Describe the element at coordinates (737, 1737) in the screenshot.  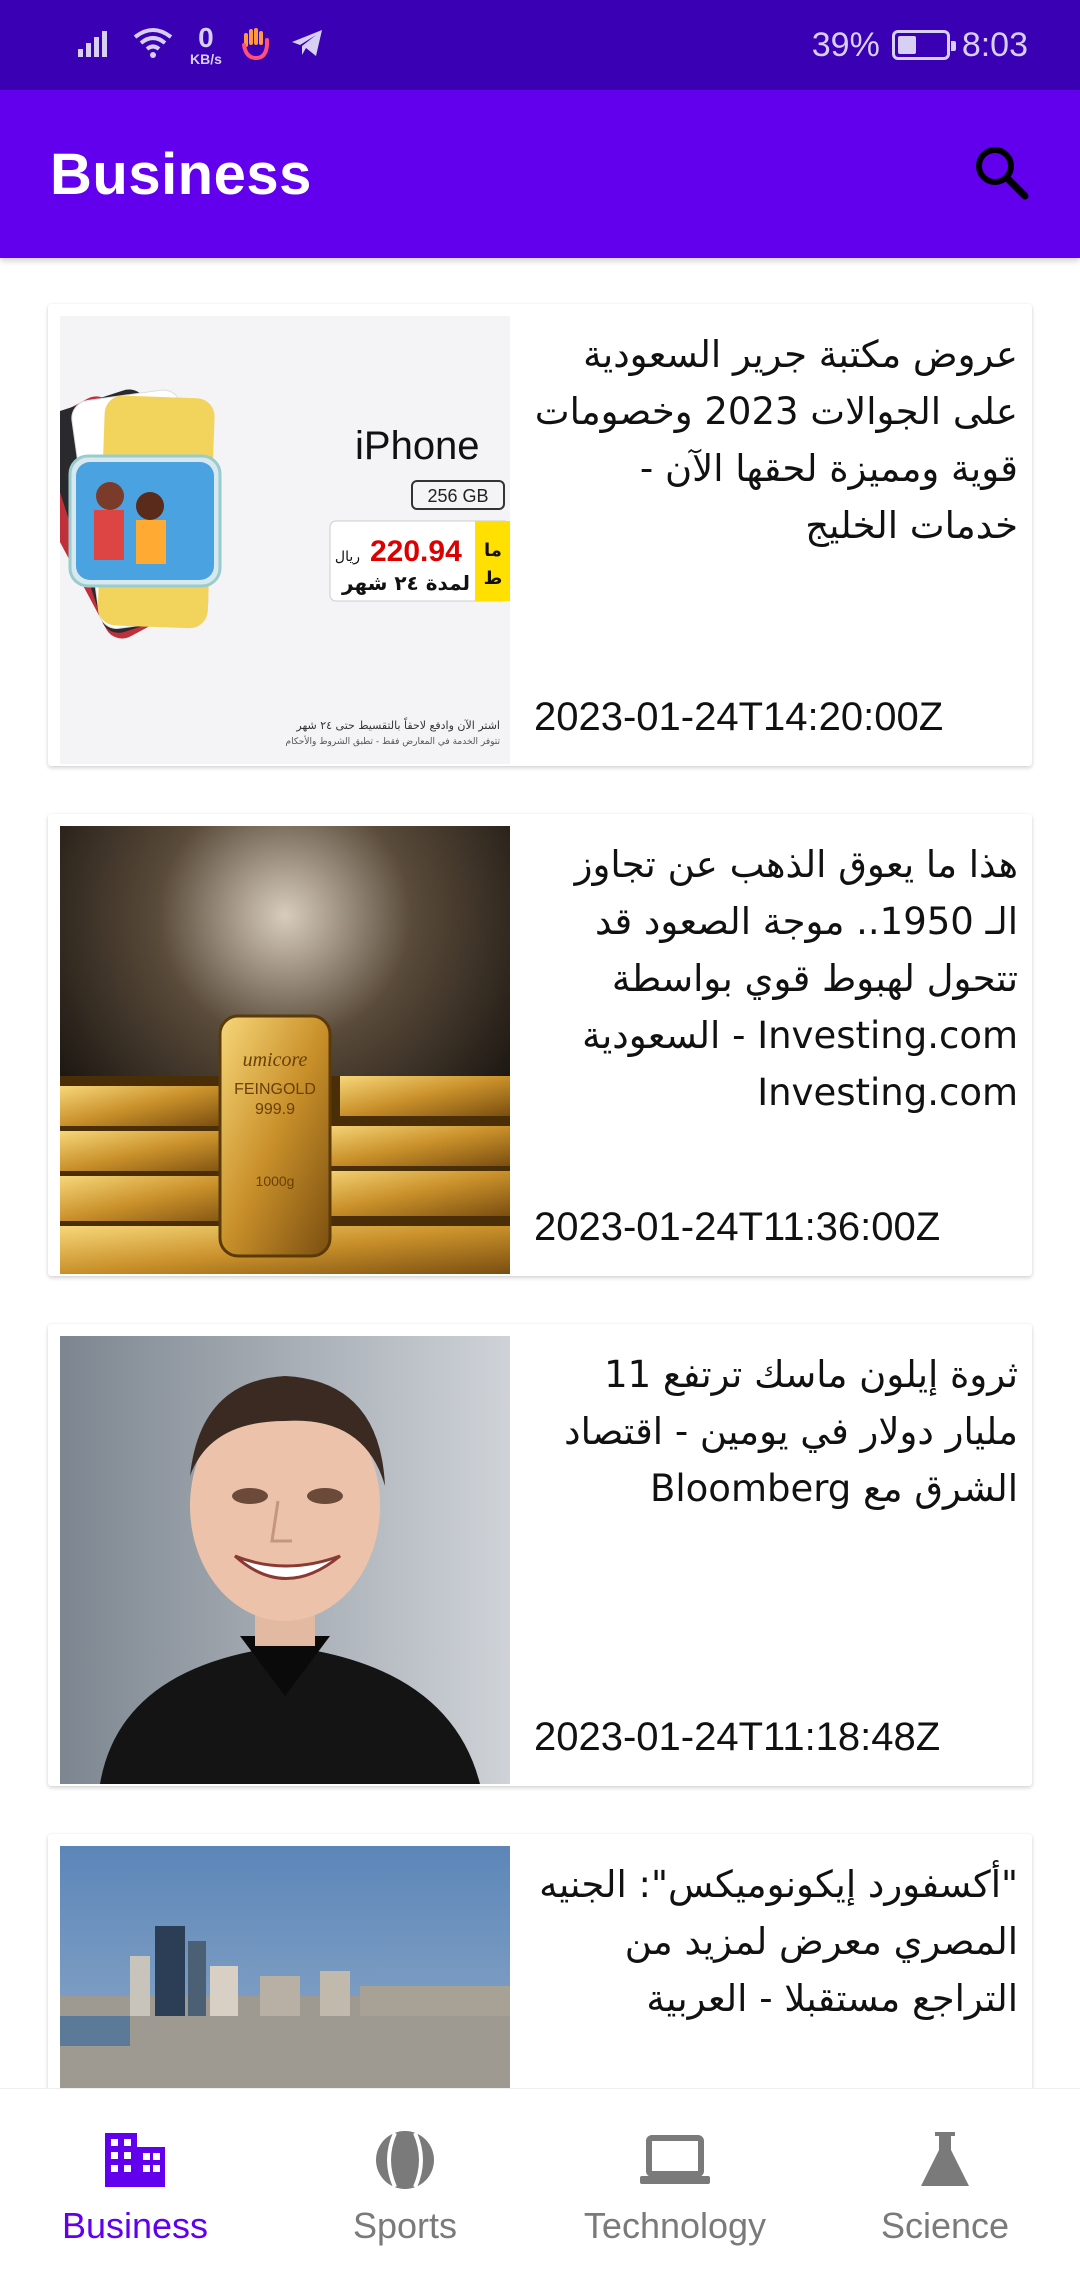
I see `article-date: 2023-01-24T11:18:48Z` at that location.